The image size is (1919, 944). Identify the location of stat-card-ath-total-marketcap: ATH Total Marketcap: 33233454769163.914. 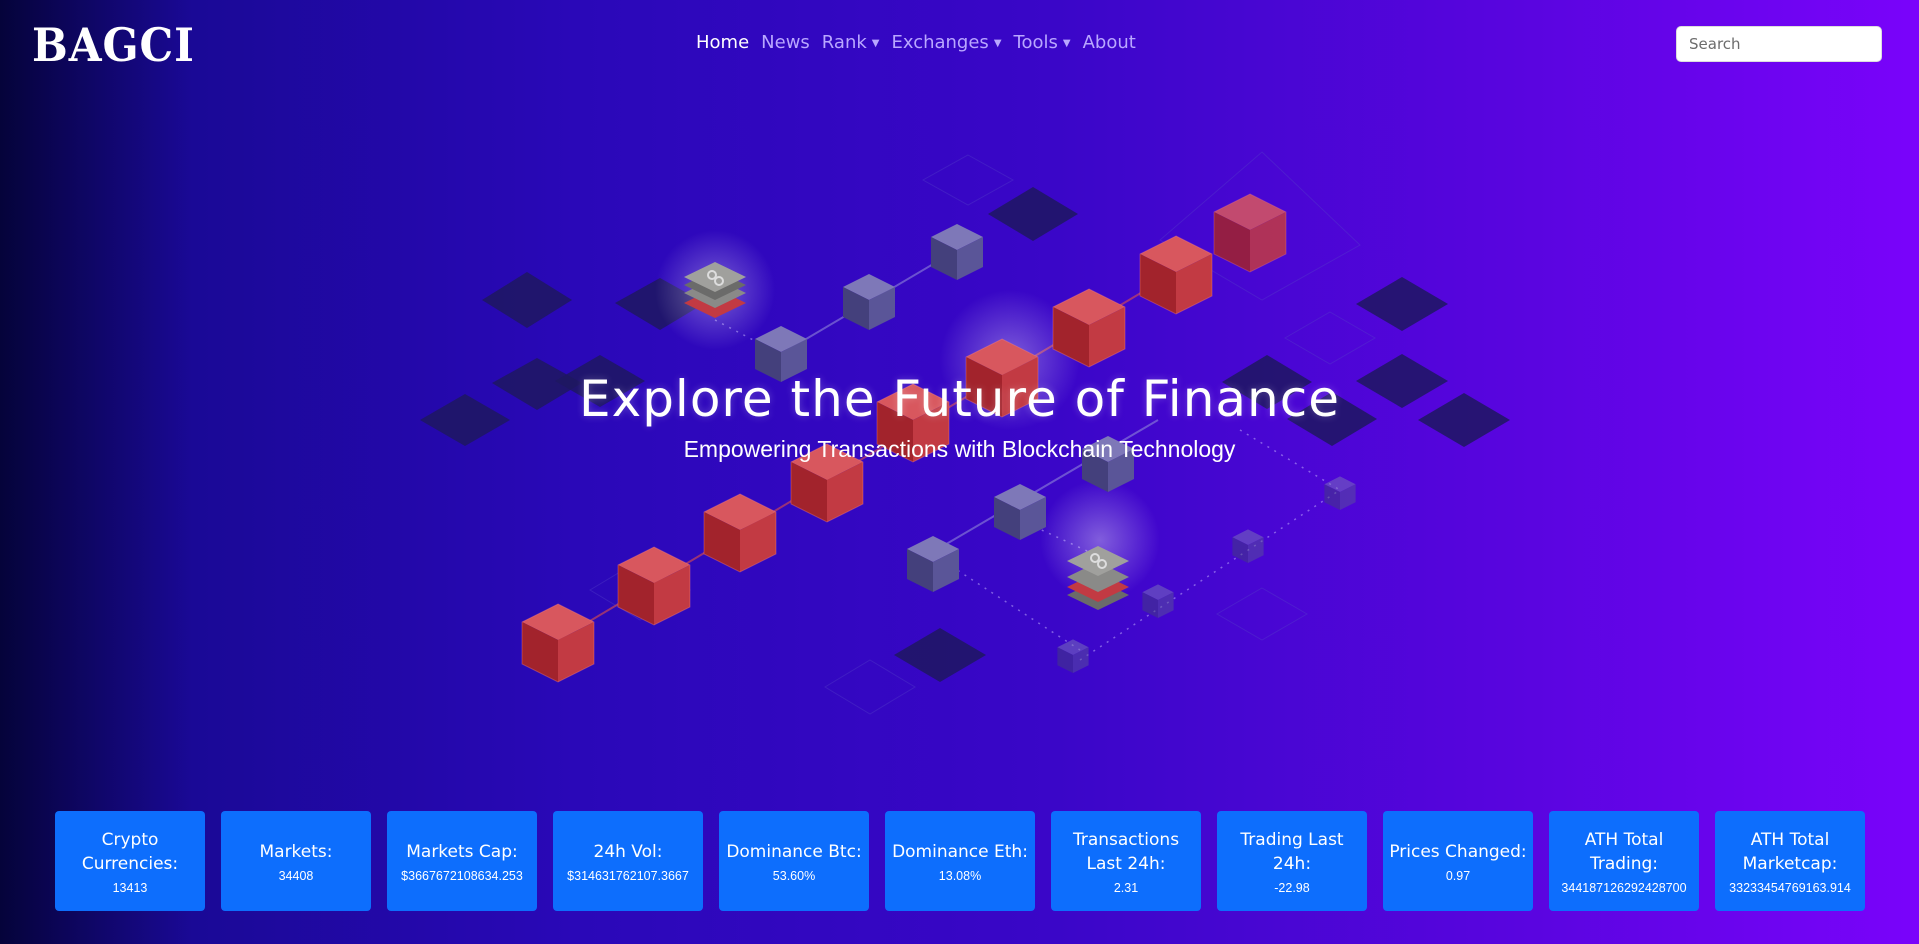
(1790, 861).